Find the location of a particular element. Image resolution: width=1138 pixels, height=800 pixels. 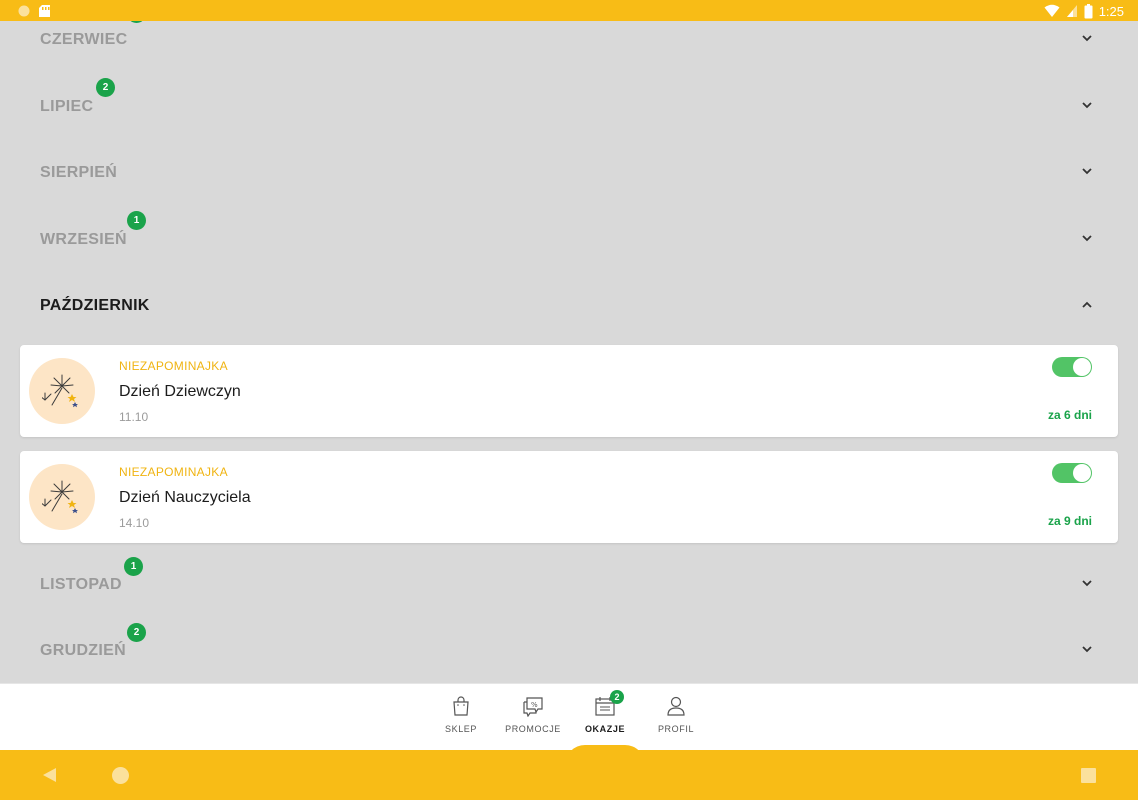

month-row-listopad: LISTOPAD 1 is located at coordinates (569, 584).